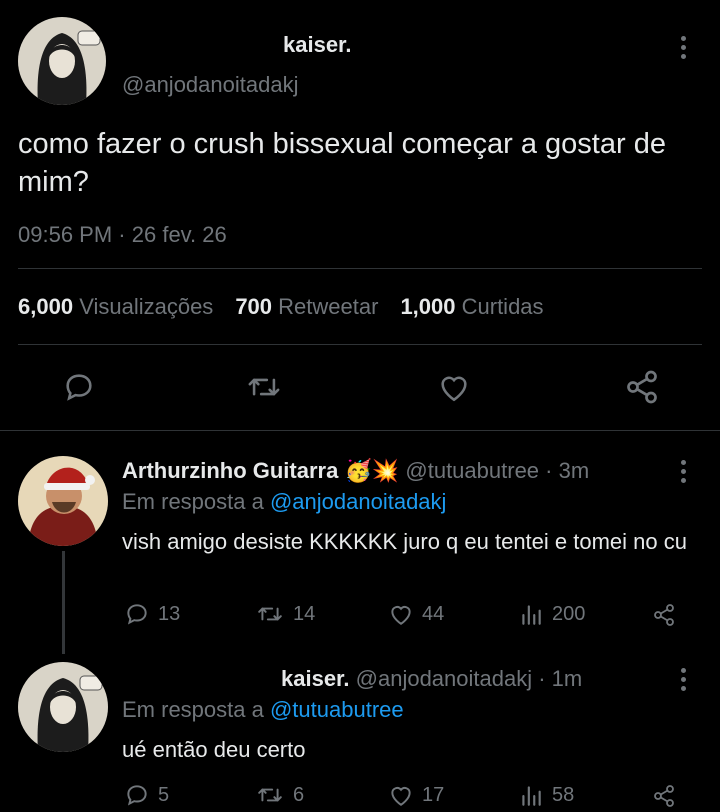  What do you see at coordinates (642, 389) in the screenshot?
I see `share-action-icon` at bounding box center [642, 389].